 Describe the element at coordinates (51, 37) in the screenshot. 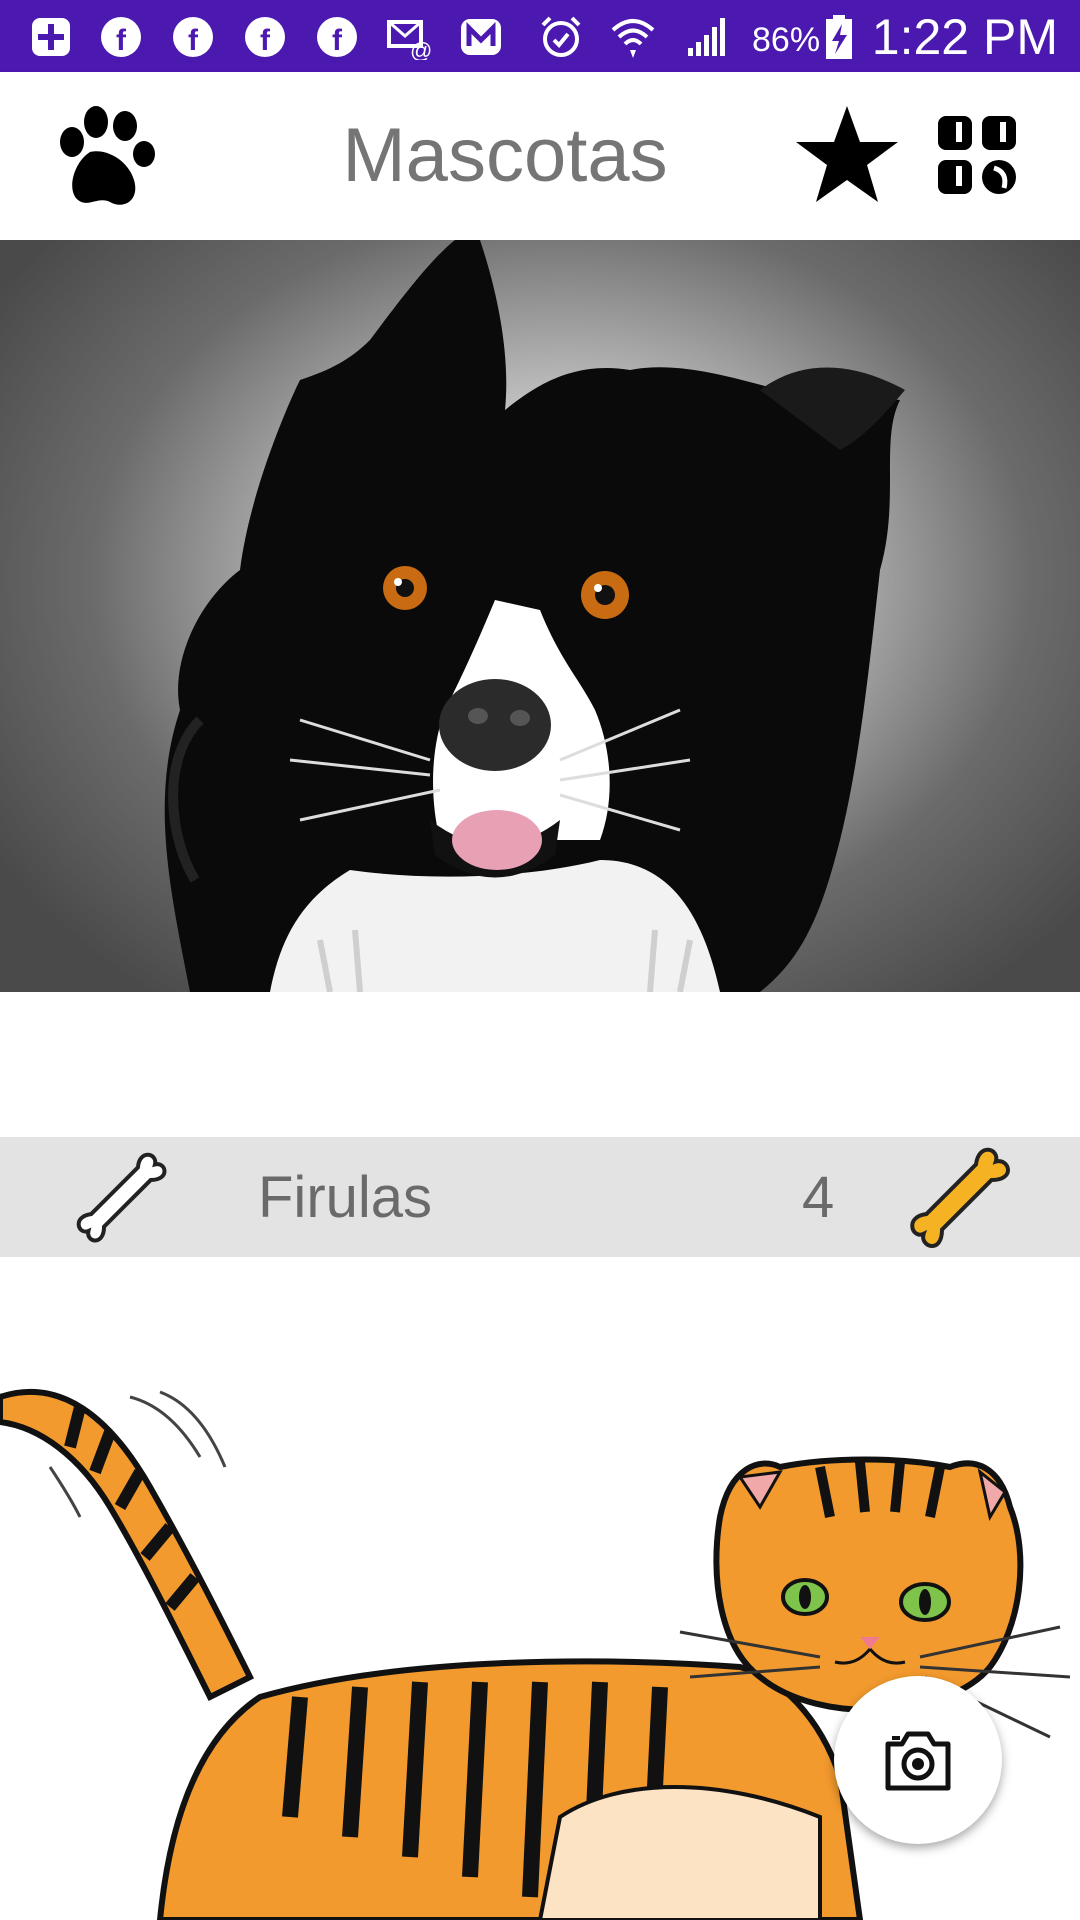

I see `plus-square-icon` at that location.